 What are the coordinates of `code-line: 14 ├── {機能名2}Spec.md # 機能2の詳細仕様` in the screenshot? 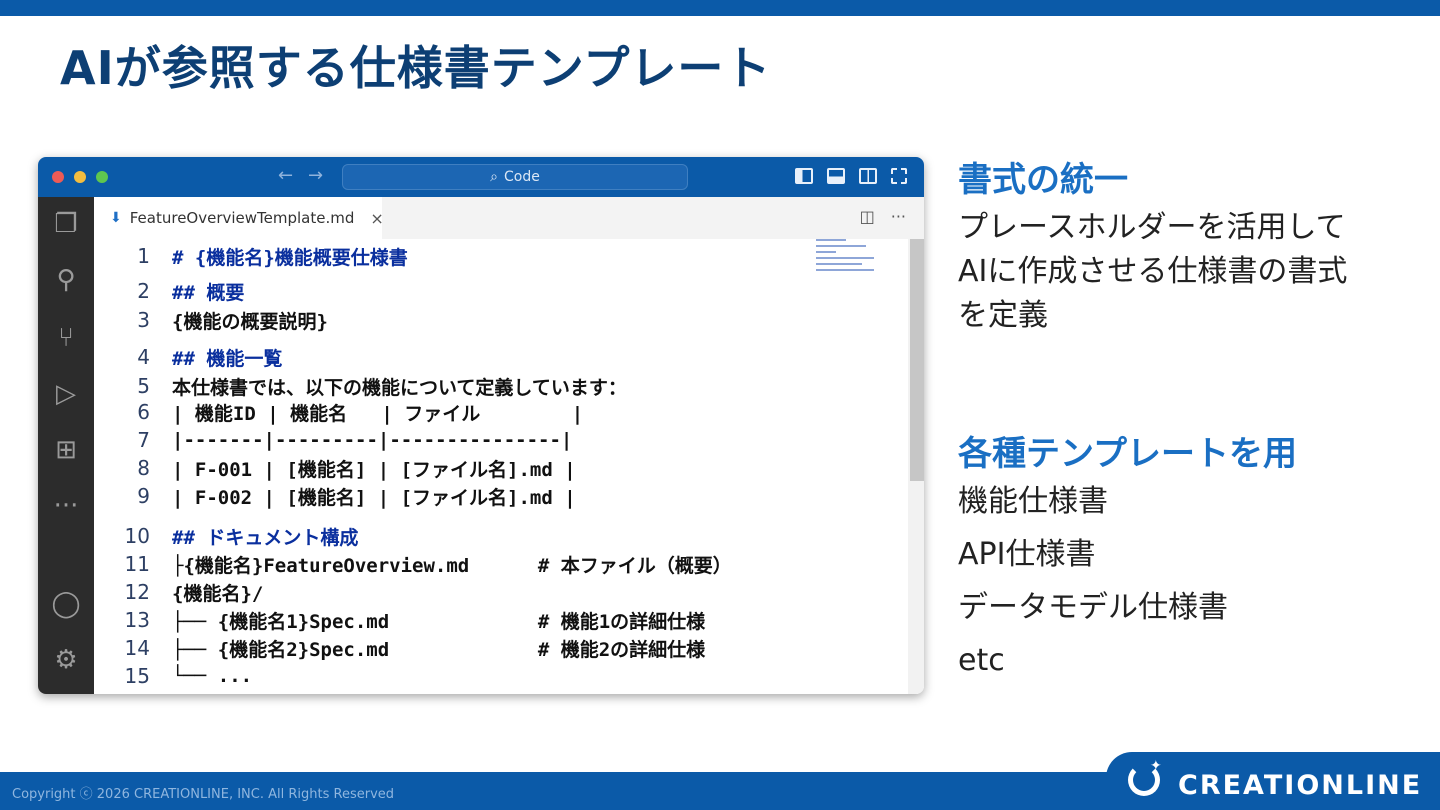 It's located at (400, 648).